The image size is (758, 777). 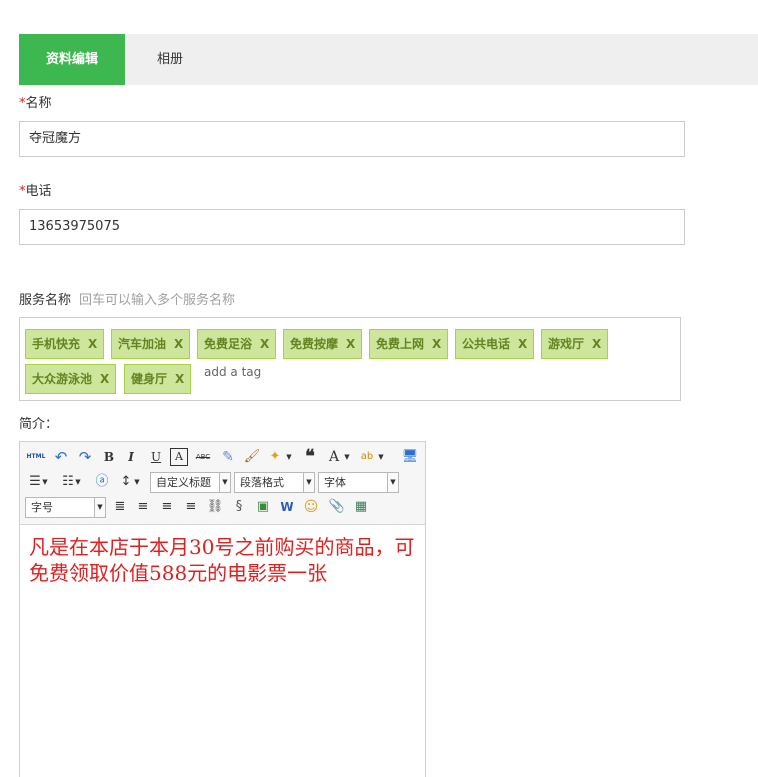 I want to click on add-tag-input: add a tag, so click(x=232, y=372).